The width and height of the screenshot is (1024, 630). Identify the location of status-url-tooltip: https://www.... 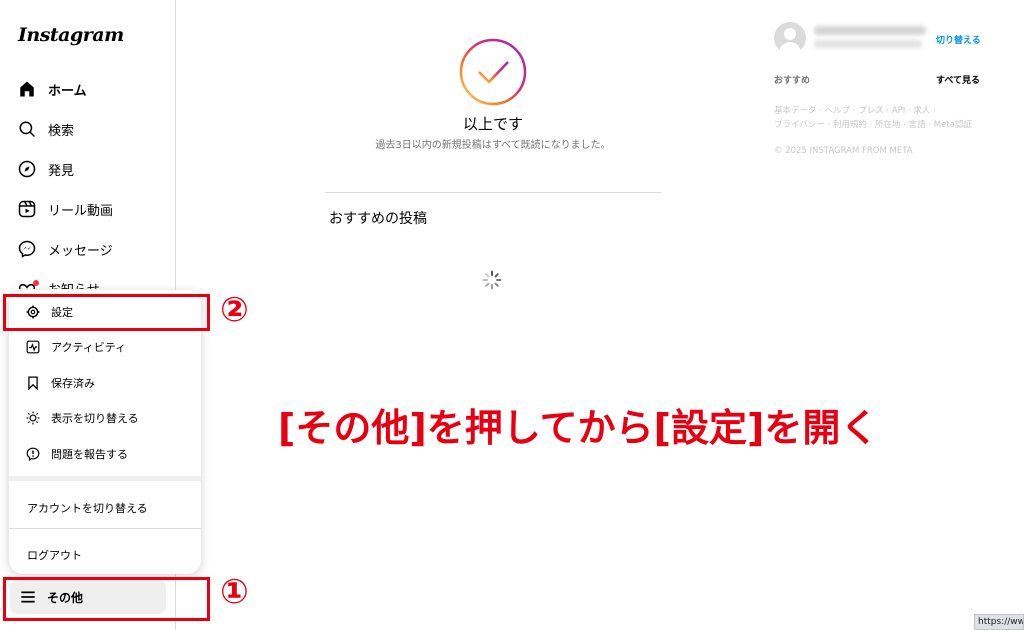
(999, 622).